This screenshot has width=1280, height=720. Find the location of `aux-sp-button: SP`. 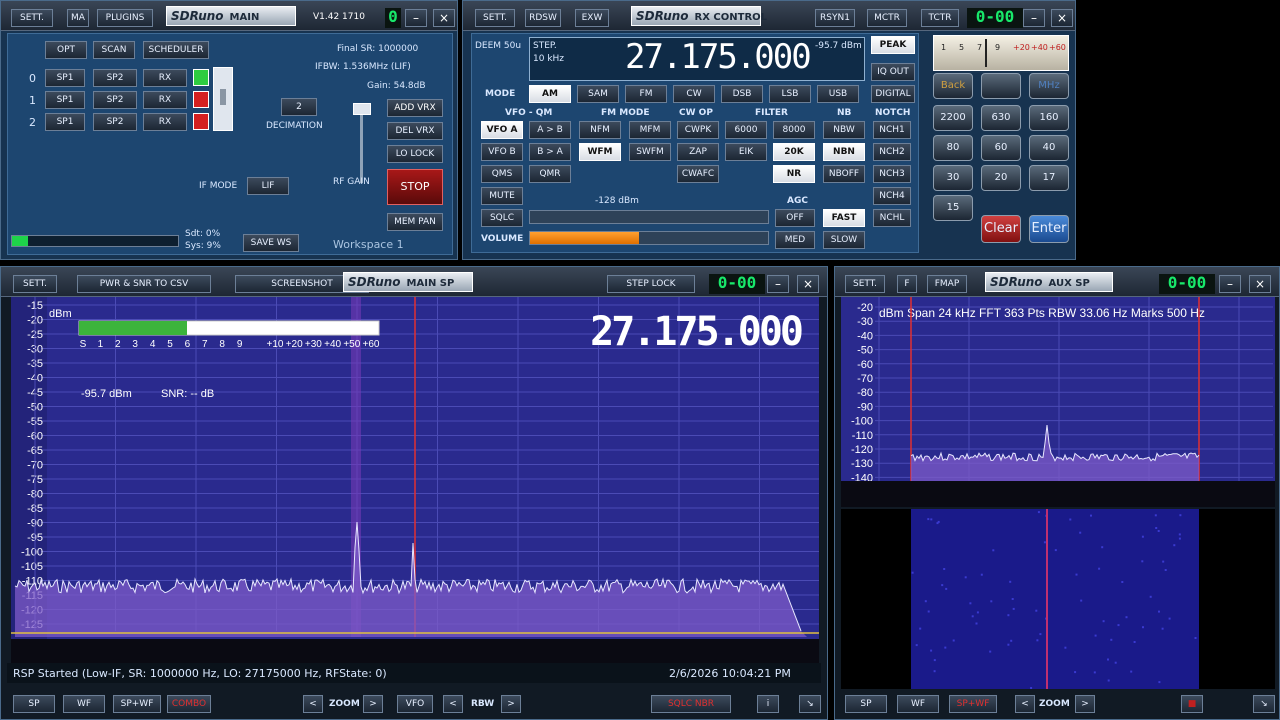

aux-sp-button: SP is located at coordinates (866, 704).